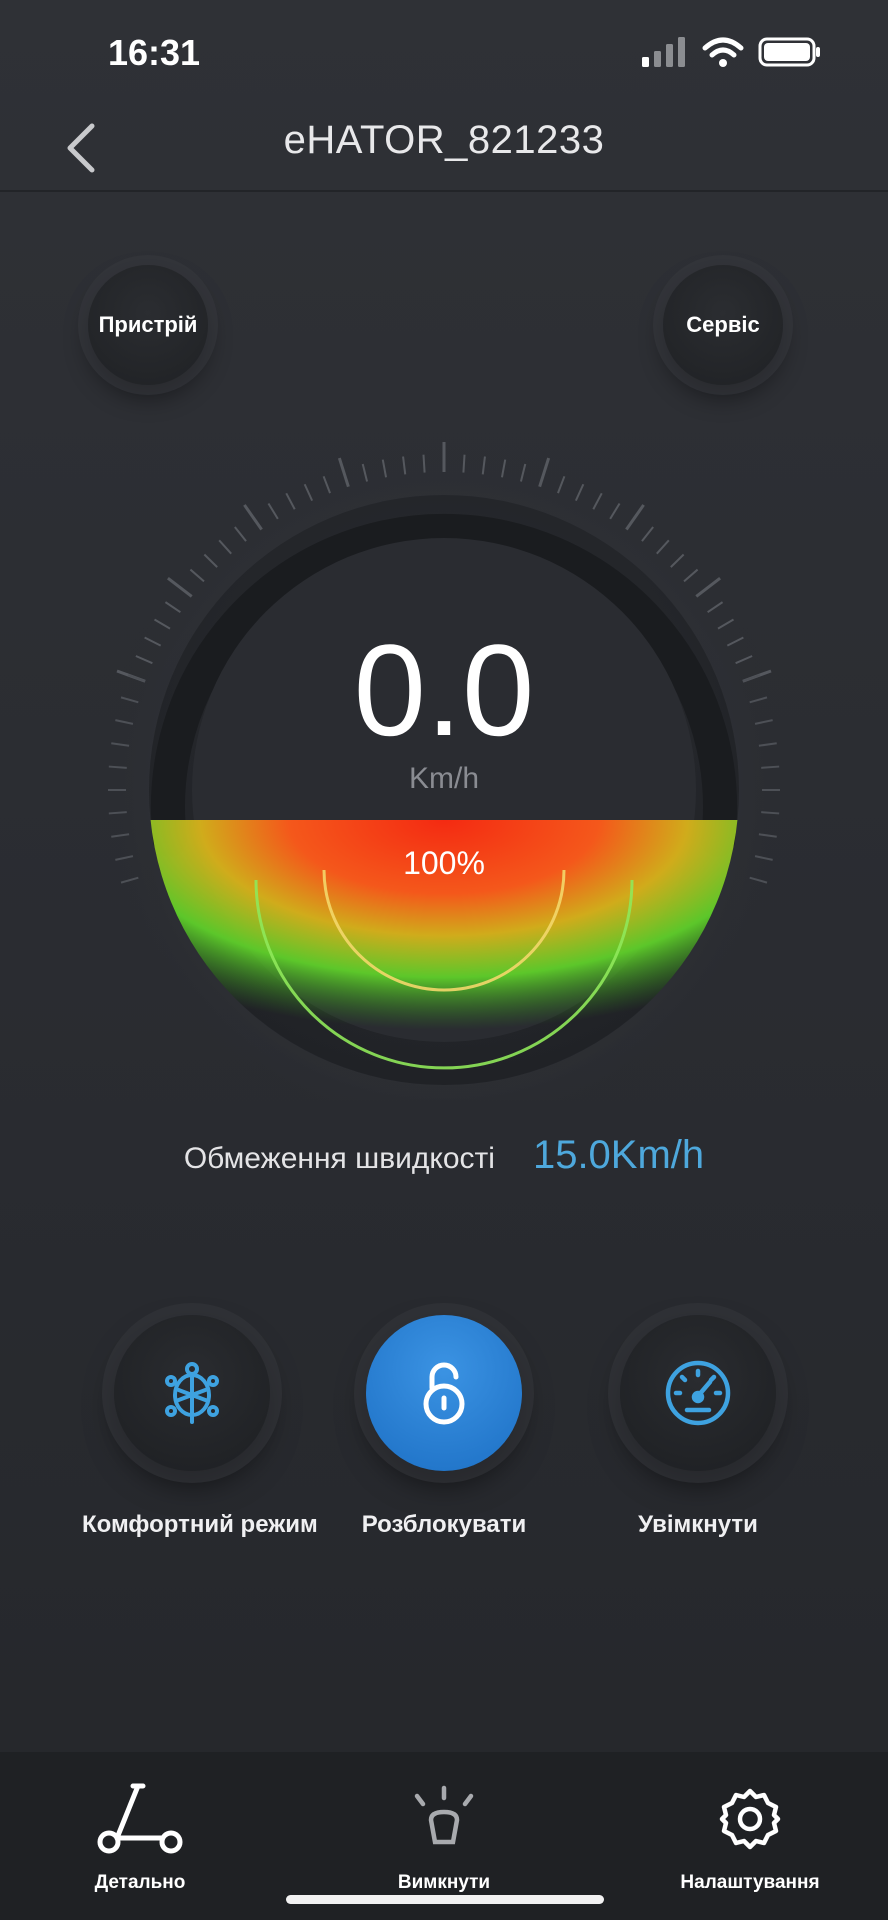 The height and width of the screenshot is (1920, 888). I want to click on tab-settings-label: Налаштування, so click(750, 1882).